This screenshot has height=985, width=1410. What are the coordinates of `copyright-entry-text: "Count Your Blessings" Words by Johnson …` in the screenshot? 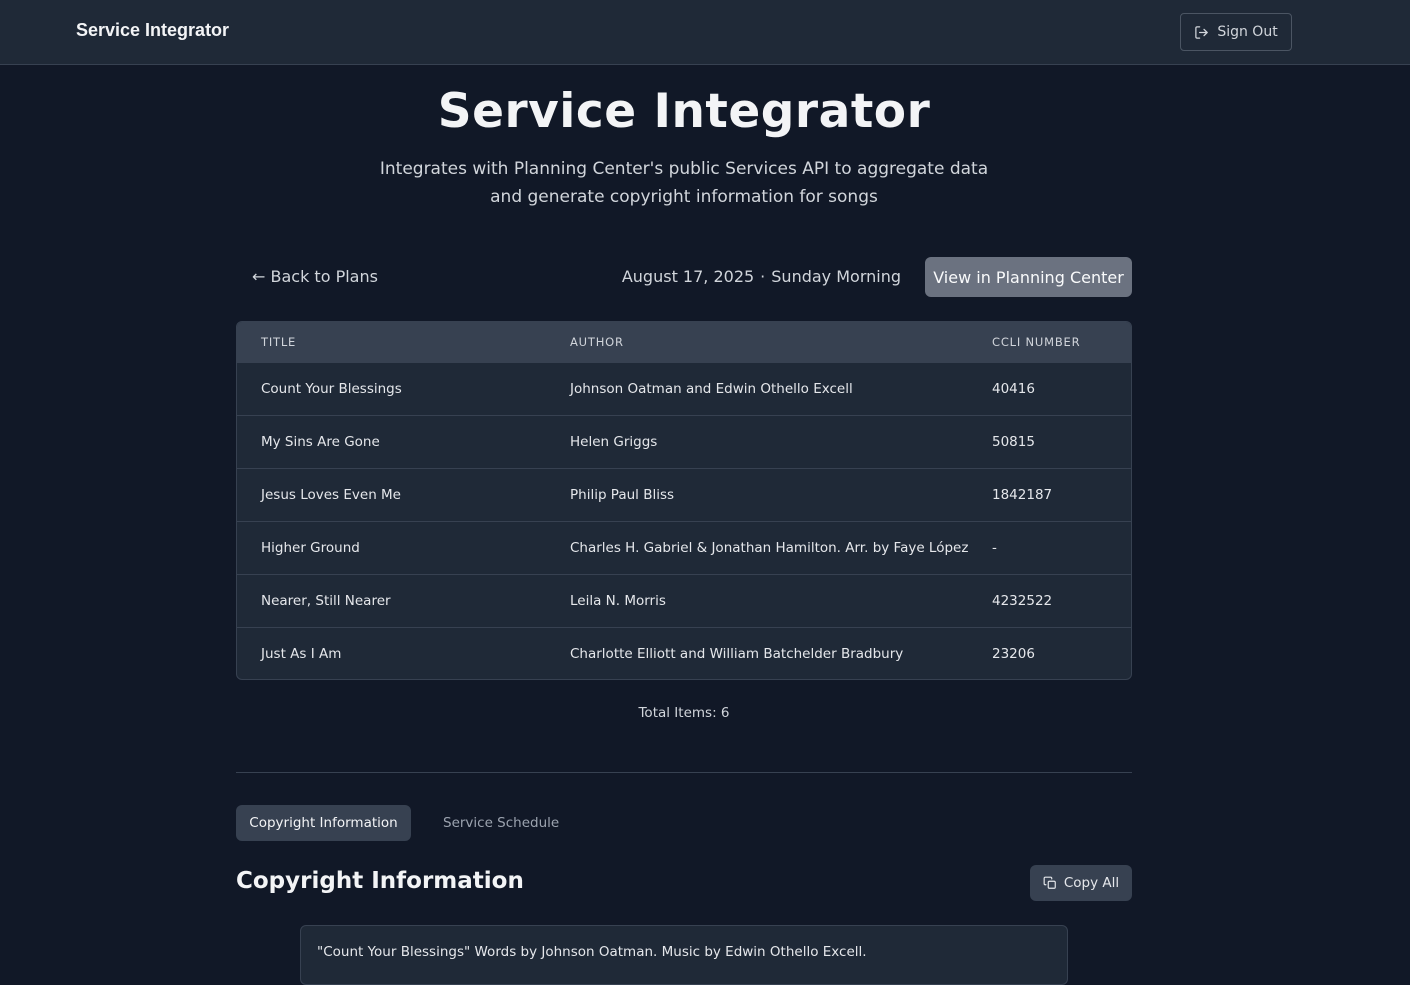 It's located at (592, 952).